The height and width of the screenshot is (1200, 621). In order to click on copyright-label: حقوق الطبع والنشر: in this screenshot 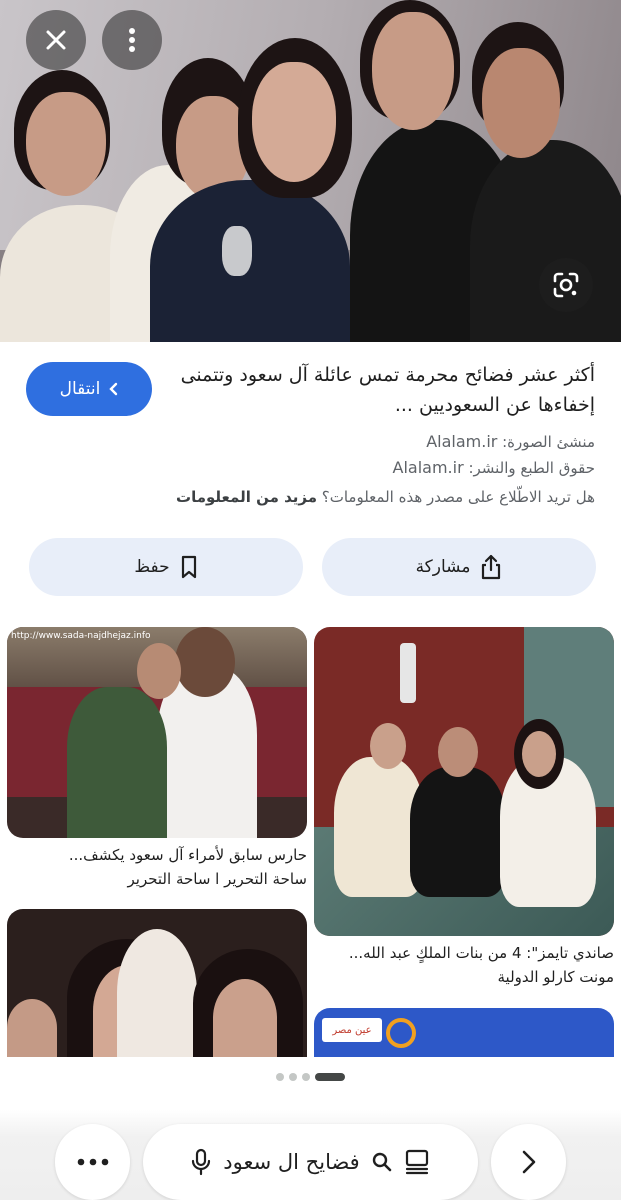, I will do `click(531, 468)`.